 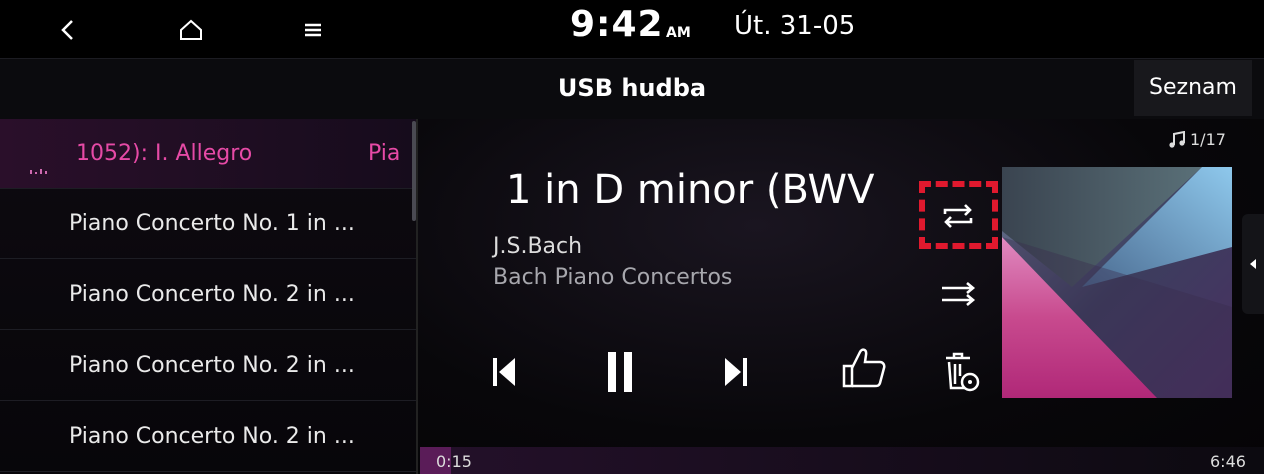 I want to click on previous-icon, so click(x=504, y=372).